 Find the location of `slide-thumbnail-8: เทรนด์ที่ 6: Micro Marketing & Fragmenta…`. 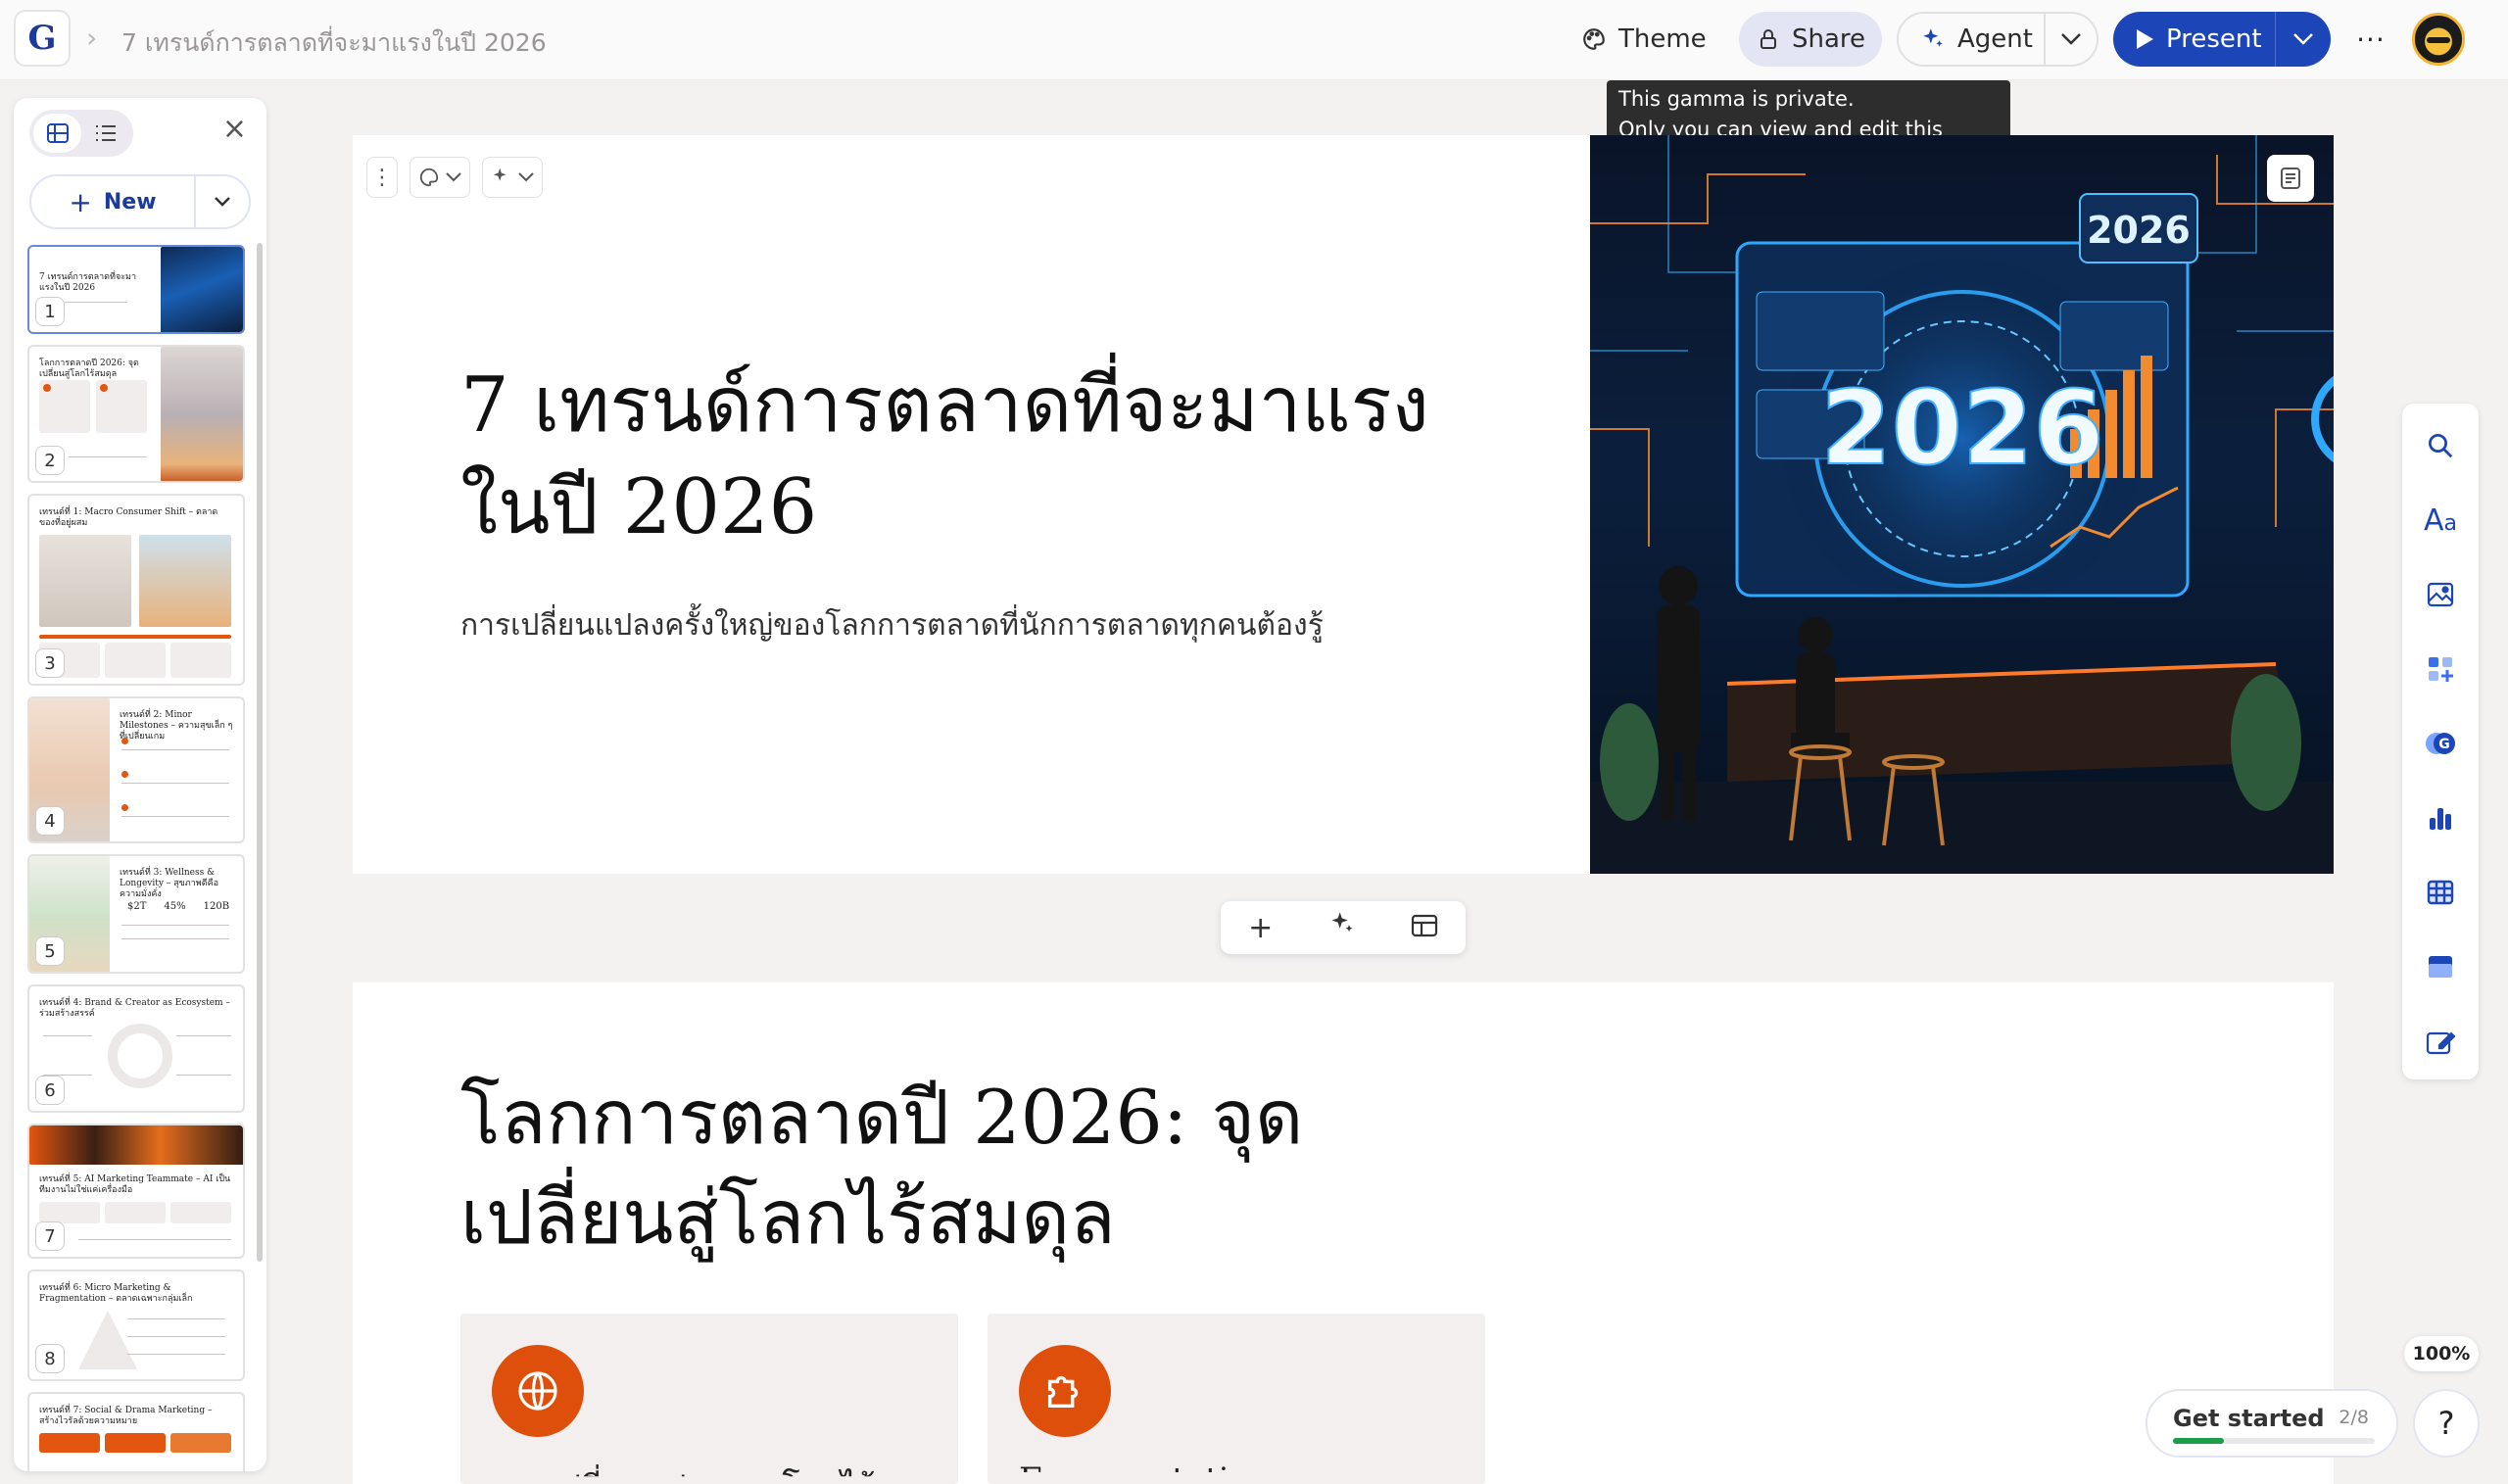

slide-thumbnail-8: เทรนด์ที่ 6: Micro Marketing & Fragmenta… is located at coordinates (136, 1325).